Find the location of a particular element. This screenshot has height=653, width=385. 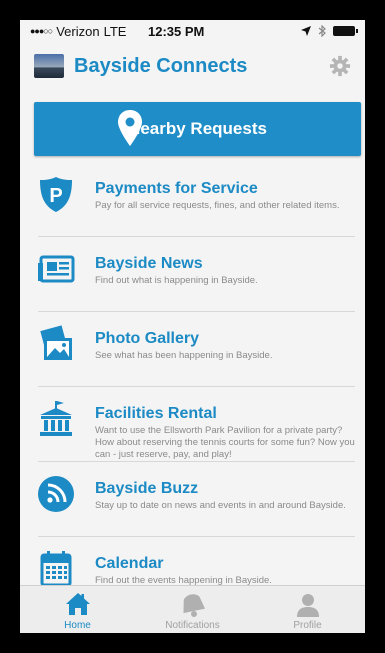

location-arrow-icon is located at coordinates (306, 31).